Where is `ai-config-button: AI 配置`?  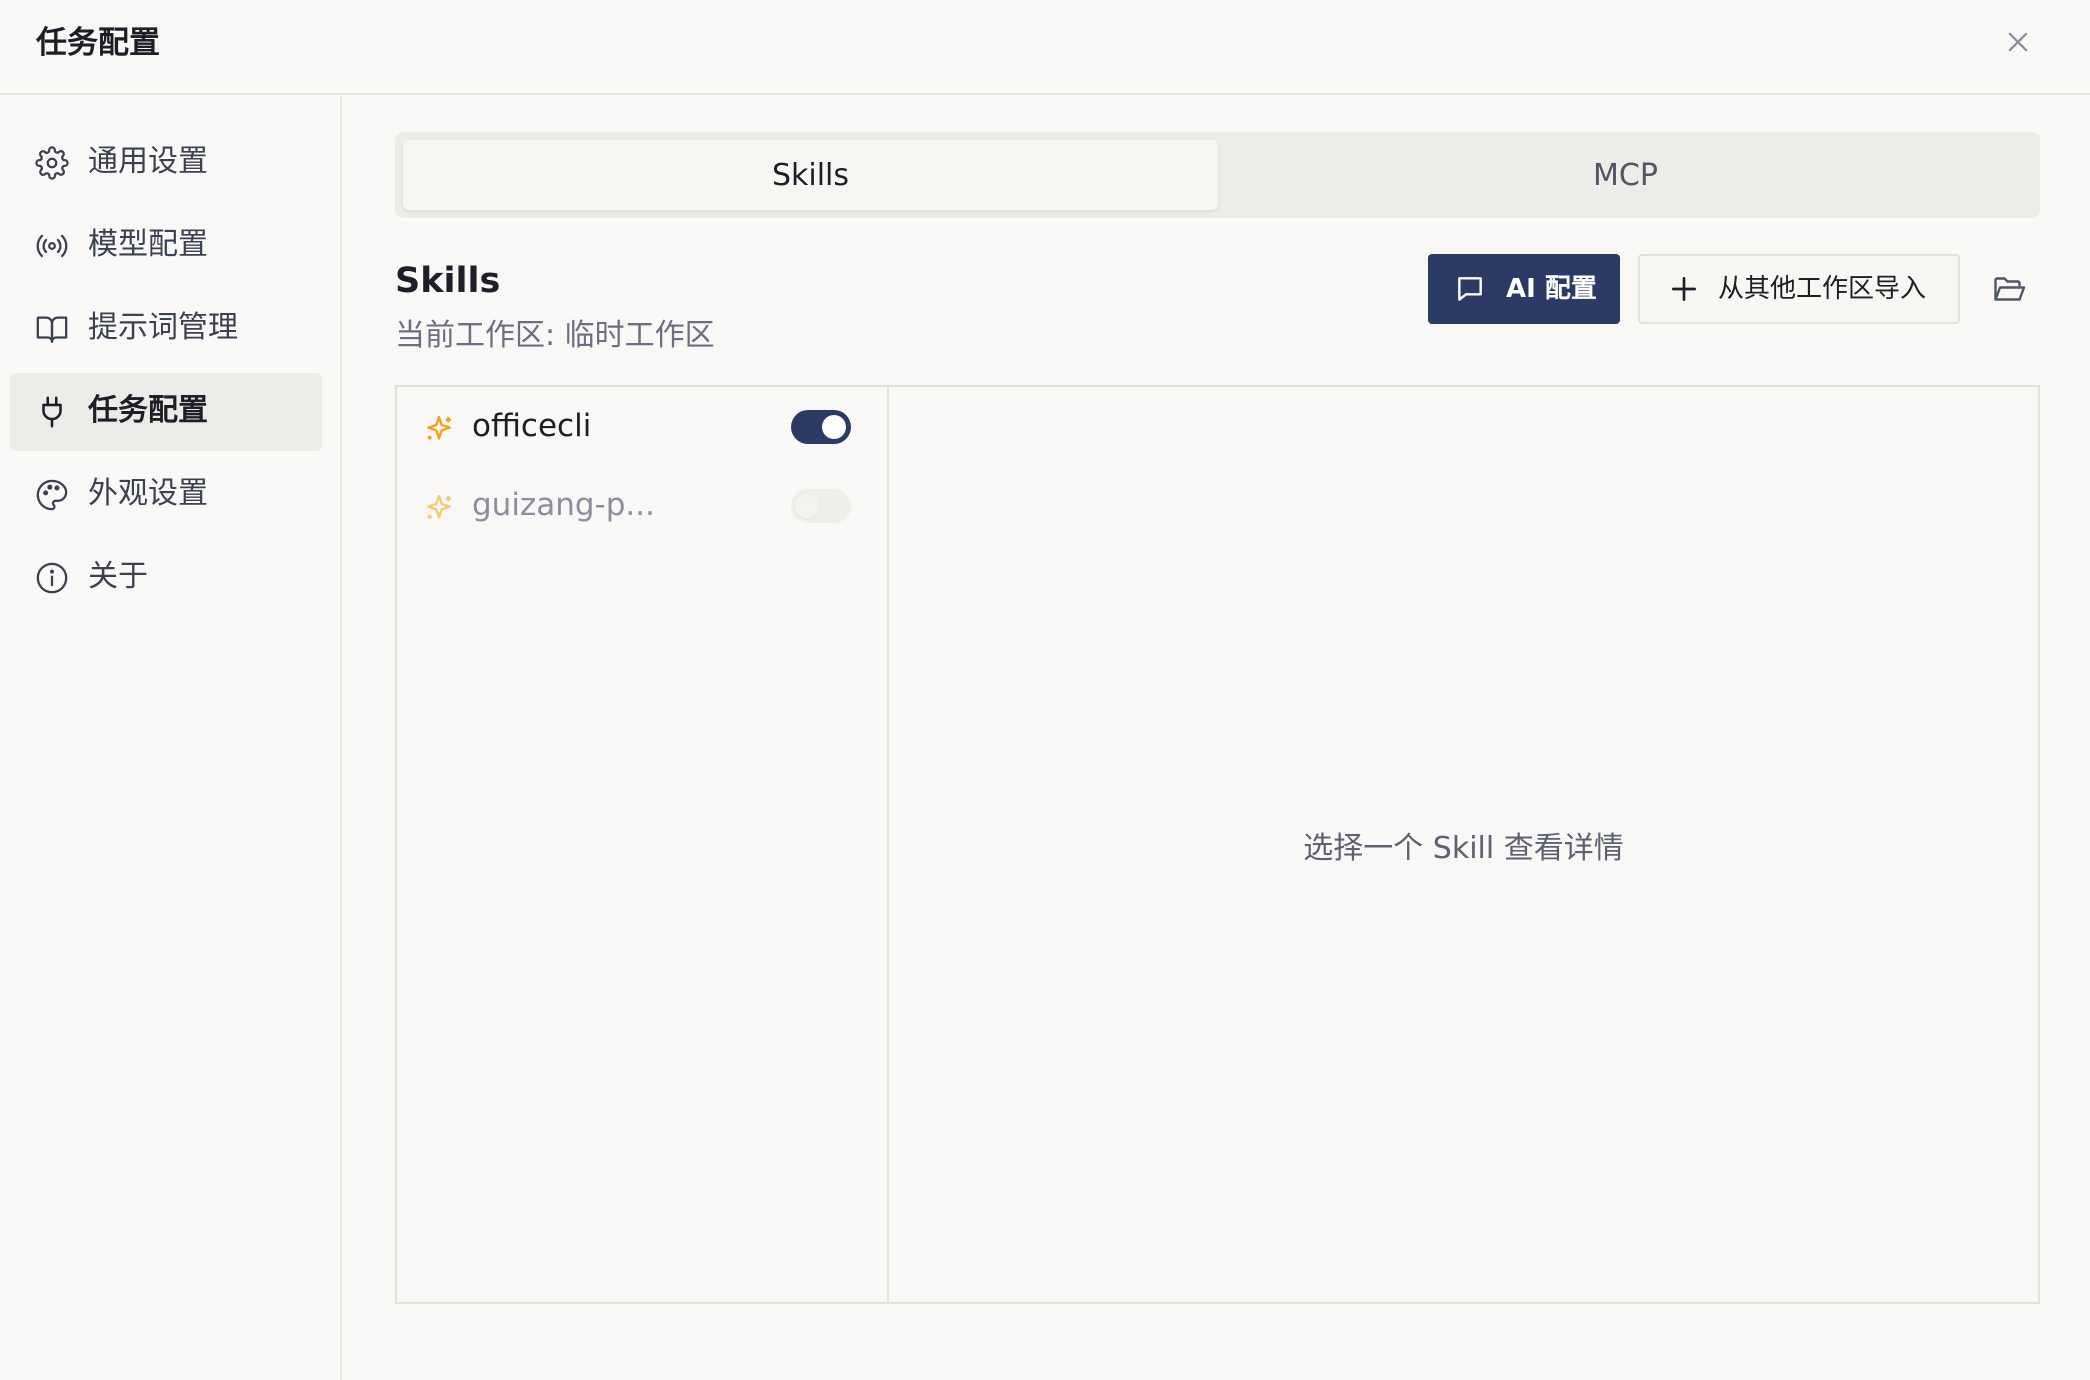 ai-config-button: AI 配置 is located at coordinates (1524, 289).